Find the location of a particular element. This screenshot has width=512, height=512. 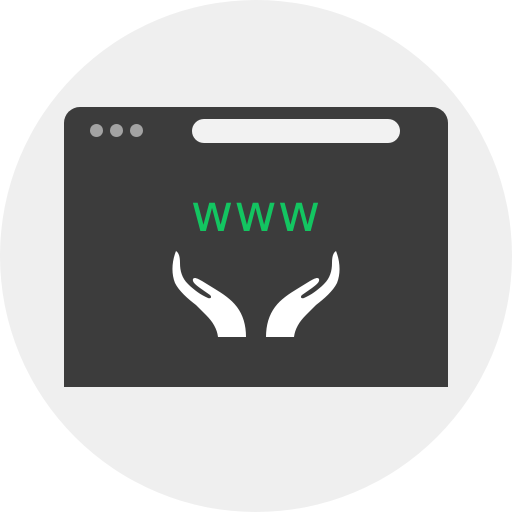

left-hand-icon is located at coordinates (209, 294).